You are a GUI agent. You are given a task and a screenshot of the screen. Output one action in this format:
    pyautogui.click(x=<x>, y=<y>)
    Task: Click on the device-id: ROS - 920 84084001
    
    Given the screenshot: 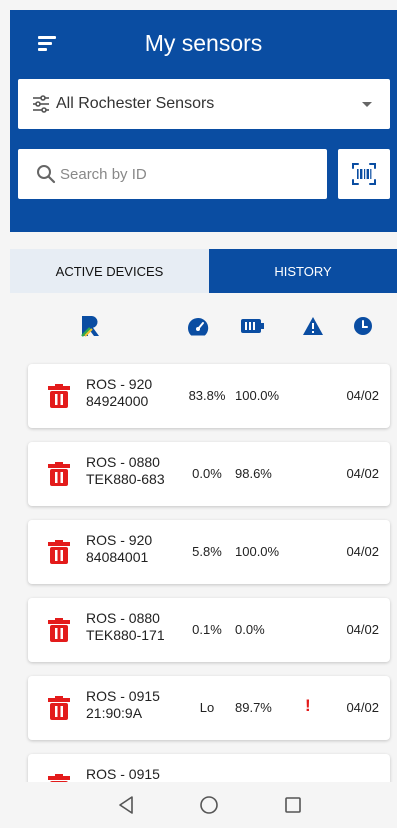 What is the action you would take?
    pyautogui.click(x=119, y=548)
    